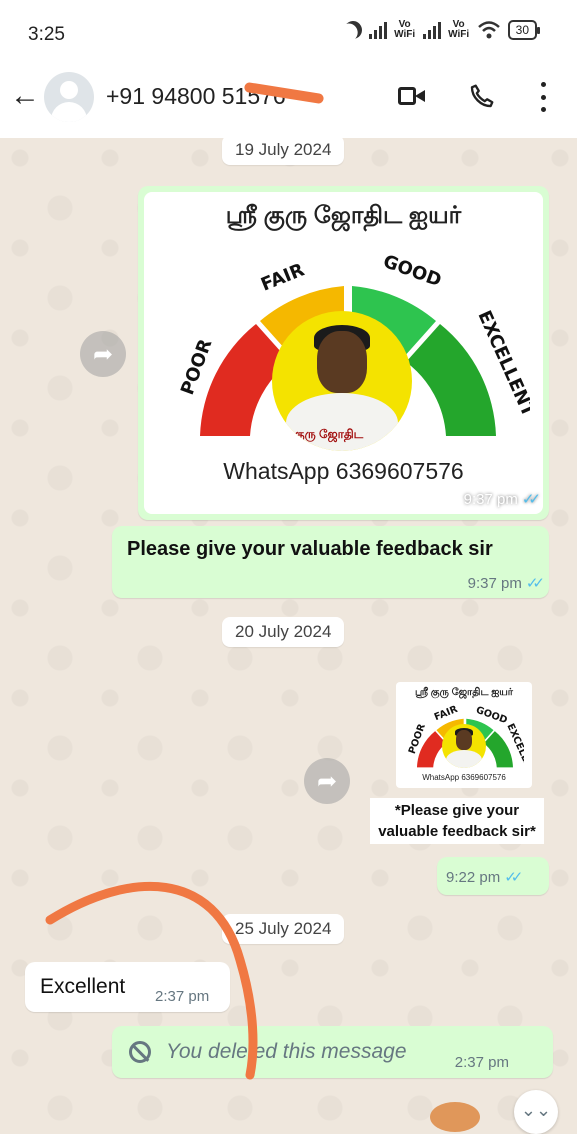 The image size is (577, 1134). What do you see at coordinates (283, 632) in the screenshot?
I see `date-divider: 20 July 2024` at bounding box center [283, 632].